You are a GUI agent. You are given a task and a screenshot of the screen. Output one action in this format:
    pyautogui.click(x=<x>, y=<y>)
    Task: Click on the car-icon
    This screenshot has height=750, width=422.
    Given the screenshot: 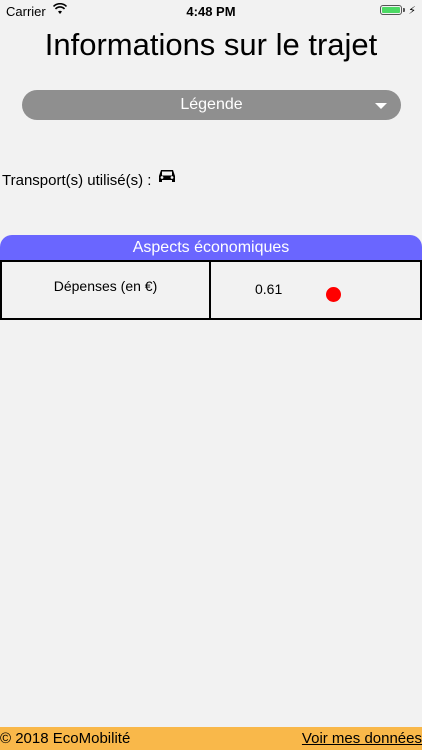 What is the action you would take?
    pyautogui.click(x=167, y=176)
    